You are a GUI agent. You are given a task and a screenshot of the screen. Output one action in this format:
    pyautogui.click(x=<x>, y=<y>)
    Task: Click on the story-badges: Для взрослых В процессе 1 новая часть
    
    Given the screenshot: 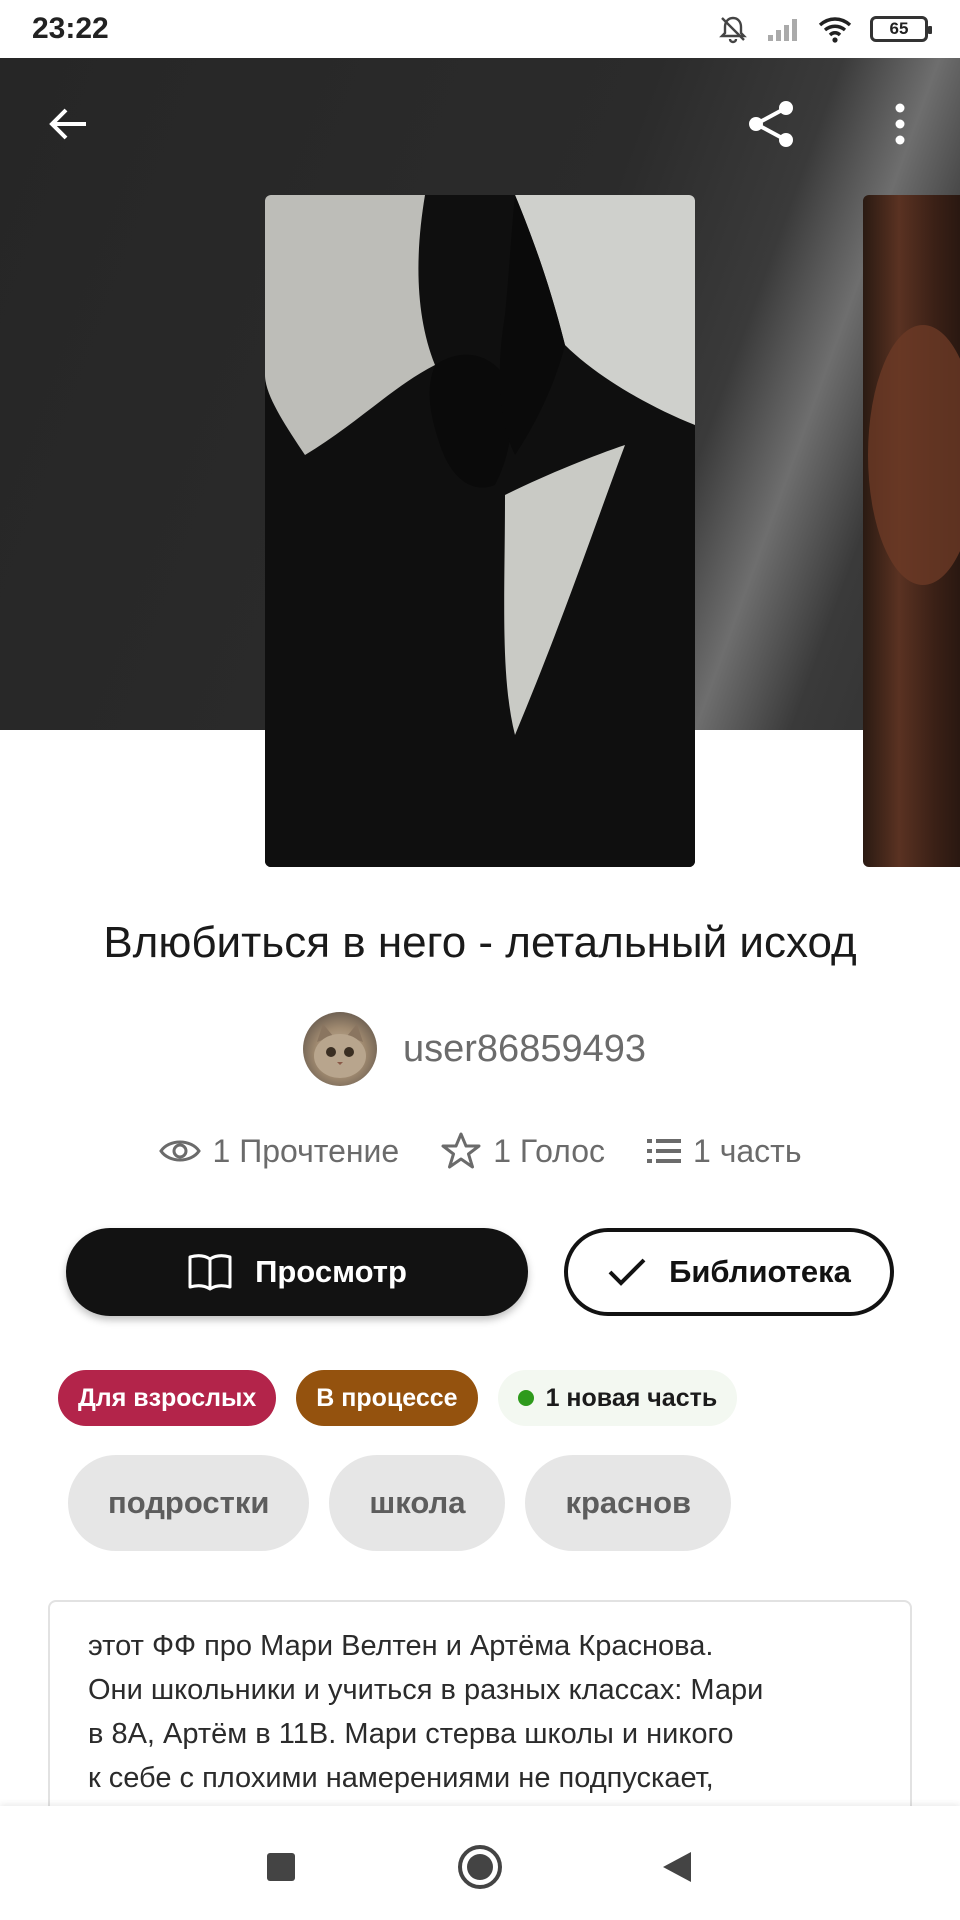 What is the action you would take?
    pyautogui.click(x=398, y=1398)
    